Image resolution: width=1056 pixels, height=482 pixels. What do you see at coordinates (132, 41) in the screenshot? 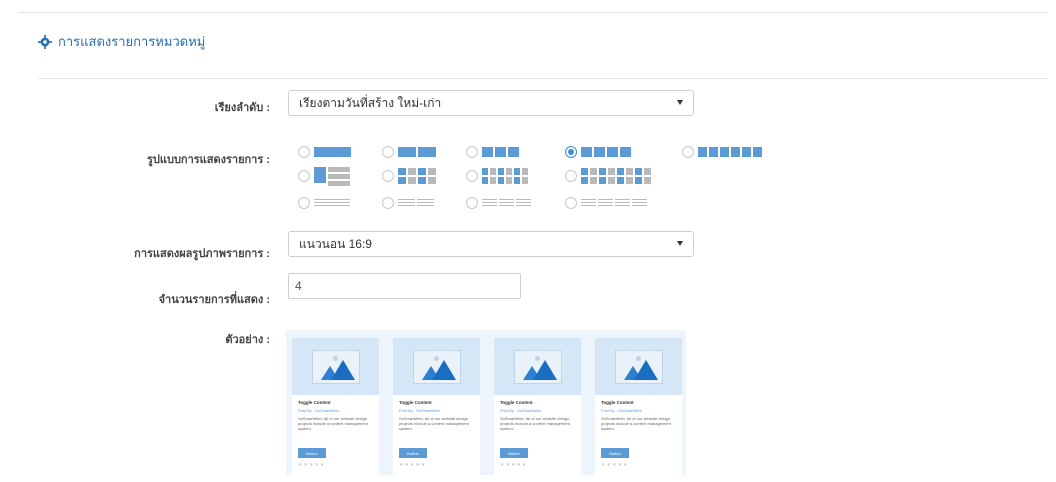
I see `panel-title-text: การแสดงรายการหมวดหมู่` at bounding box center [132, 41].